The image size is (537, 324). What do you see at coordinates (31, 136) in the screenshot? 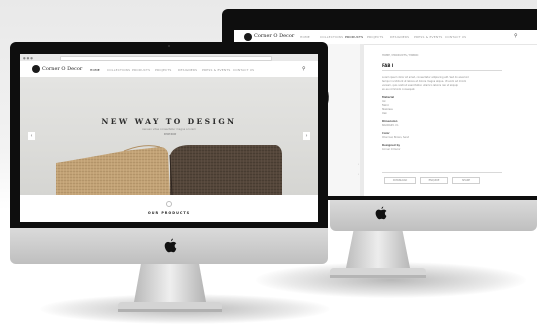
I see `slider-prev-icon: ‹` at bounding box center [31, 136].